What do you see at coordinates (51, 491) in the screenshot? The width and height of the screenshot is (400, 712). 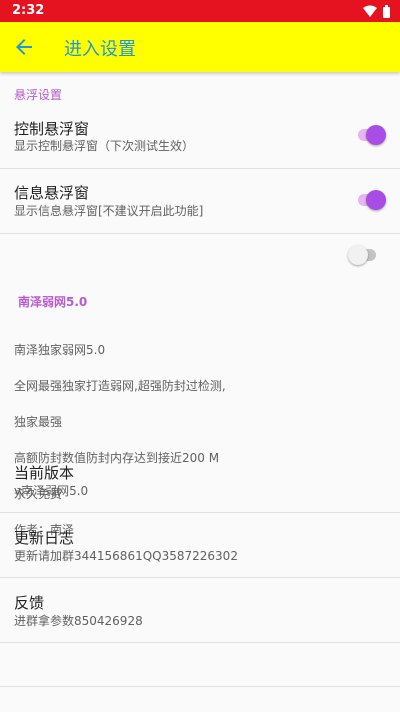 I see `pref-version-summary: v南泽弱网5.0` at bounding box center [51, 491].